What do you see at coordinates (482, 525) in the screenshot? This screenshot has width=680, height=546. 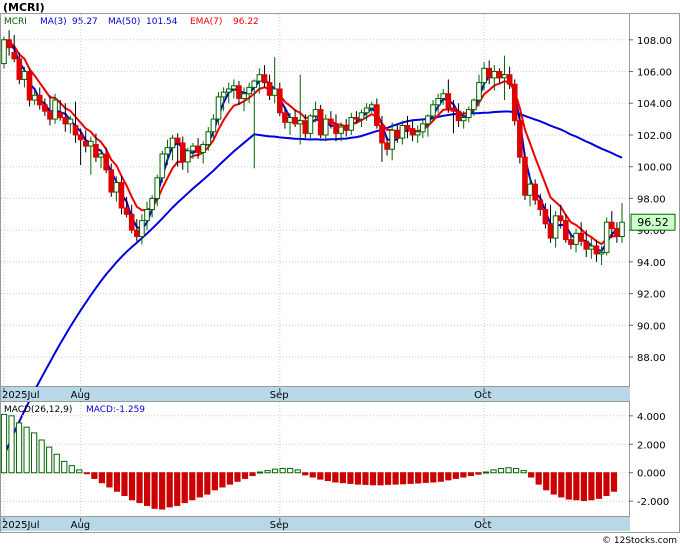 I see `date-bottom-label: Oct` at bounding box center [482, 525].